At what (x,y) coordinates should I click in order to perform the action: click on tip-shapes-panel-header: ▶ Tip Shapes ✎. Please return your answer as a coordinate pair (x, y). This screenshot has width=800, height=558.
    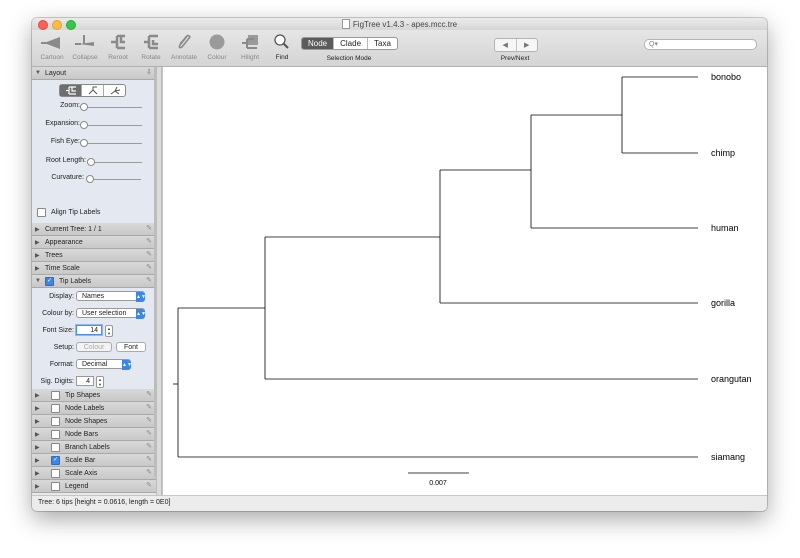
    Looking at the image, I should click on (94, 395).